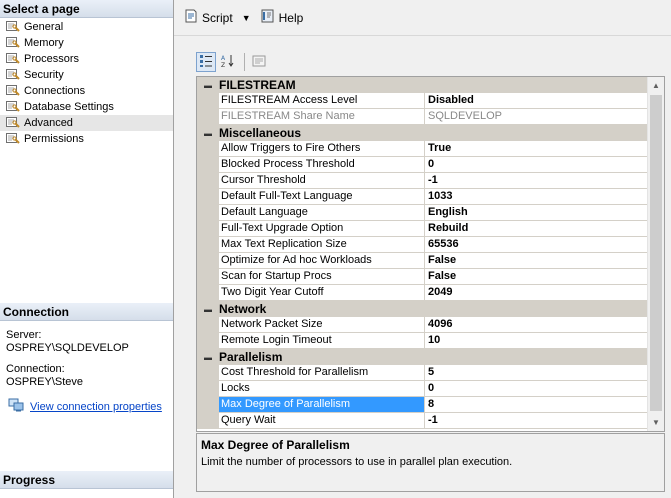  I want to click on property-name: Full-Text Upgrade Option, so click(322, 229).